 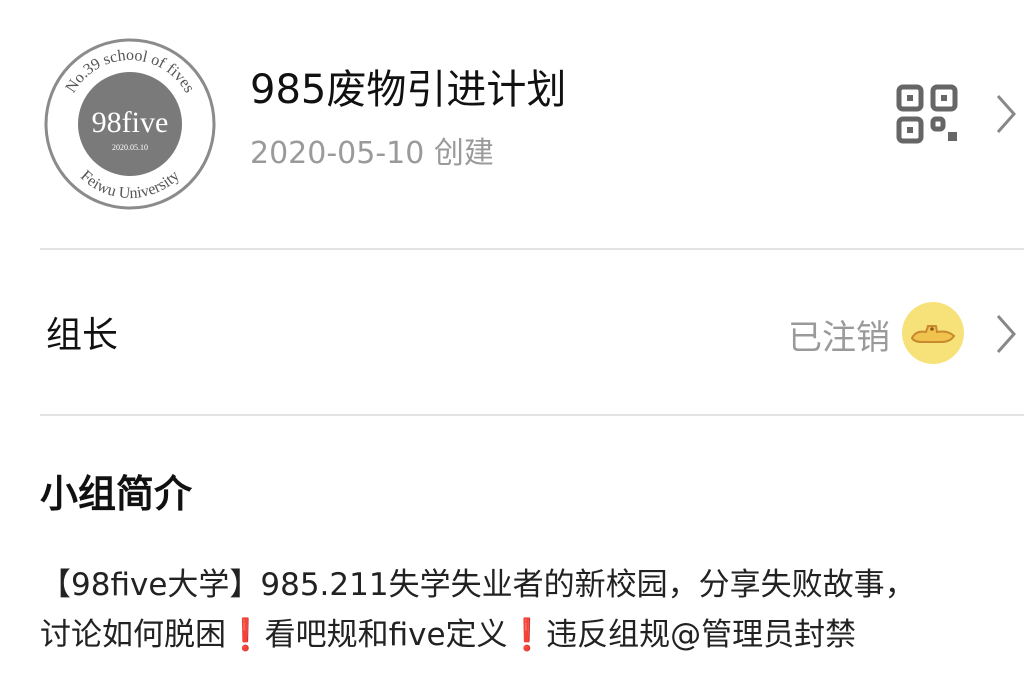 What do you see at coordinates (408, 90) in the screenshot?
I see `group-title: 985废物引进计划` at bounding box center [408, 90].